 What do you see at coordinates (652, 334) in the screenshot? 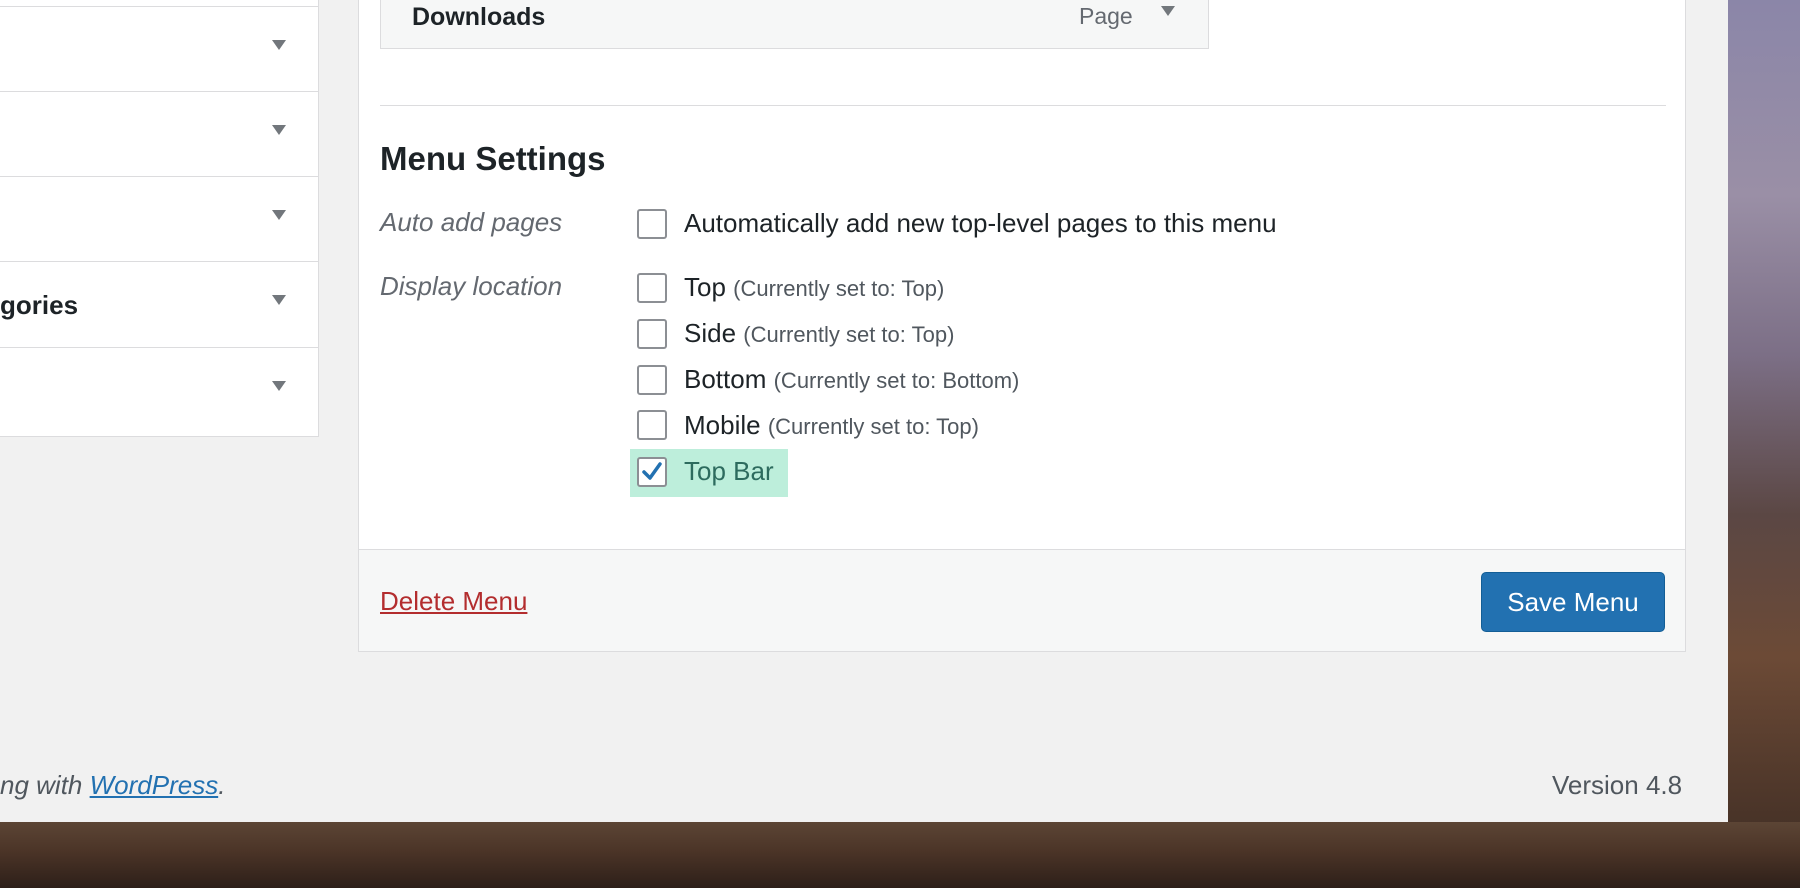
I see `location-side-checkbox` at bounding box center [652, 334].